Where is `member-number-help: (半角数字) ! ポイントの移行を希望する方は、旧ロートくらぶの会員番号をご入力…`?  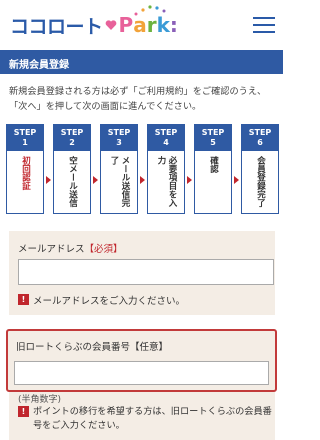 member-number-help: (半角数字) ! ポイントの移行を希望する方は、旧ロートくらぶの会員番号をご入力… is located at coordinates (142, 416).